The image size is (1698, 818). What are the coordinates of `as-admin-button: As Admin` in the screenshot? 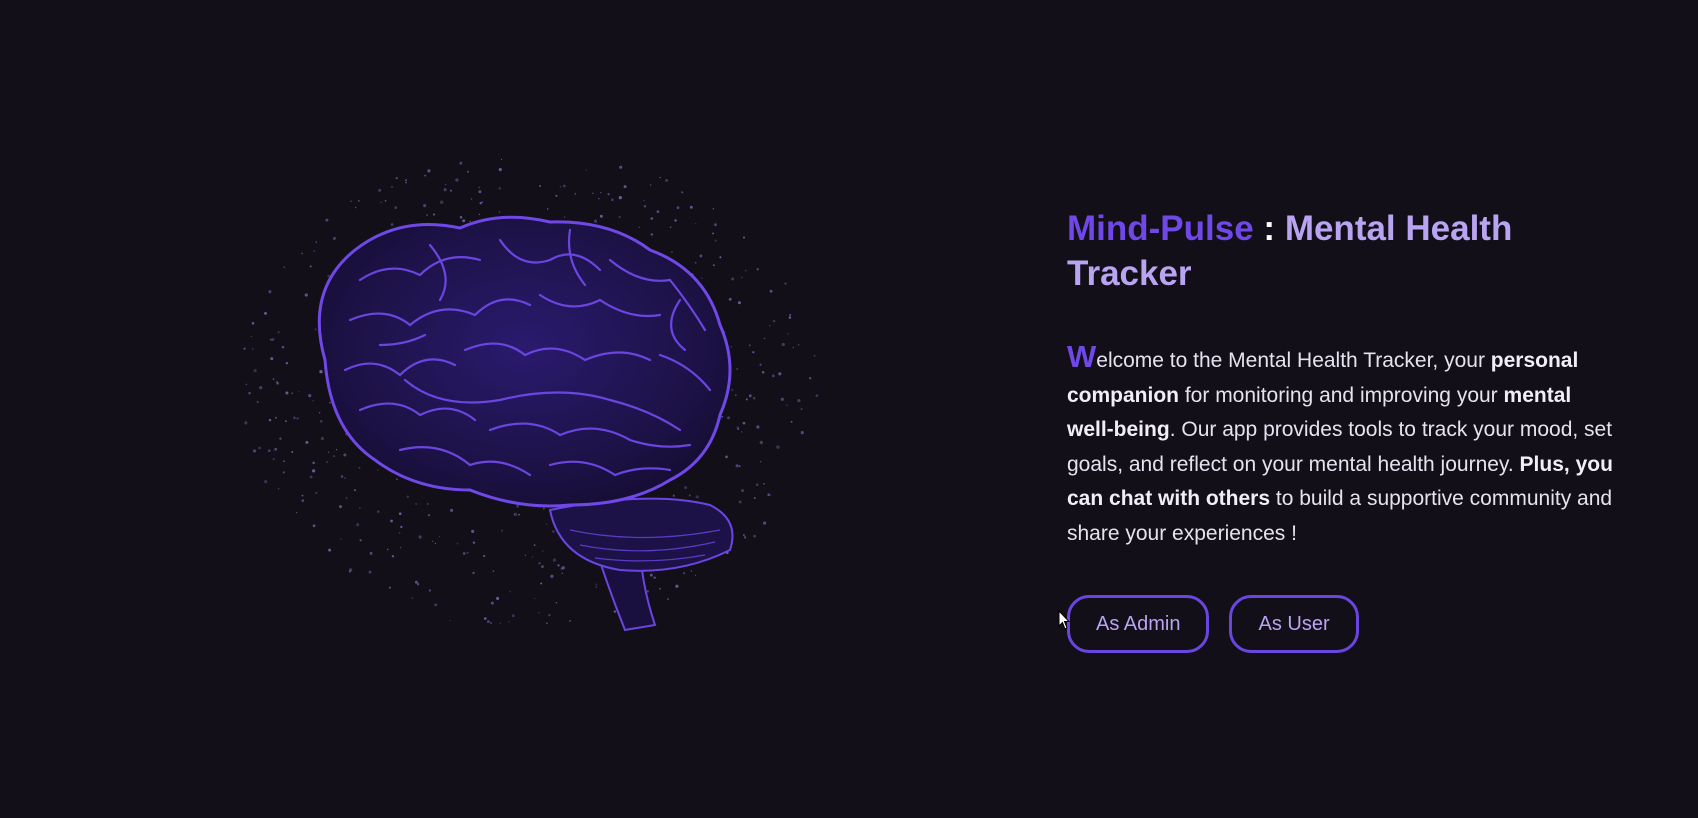 It's located at (1138, 624).